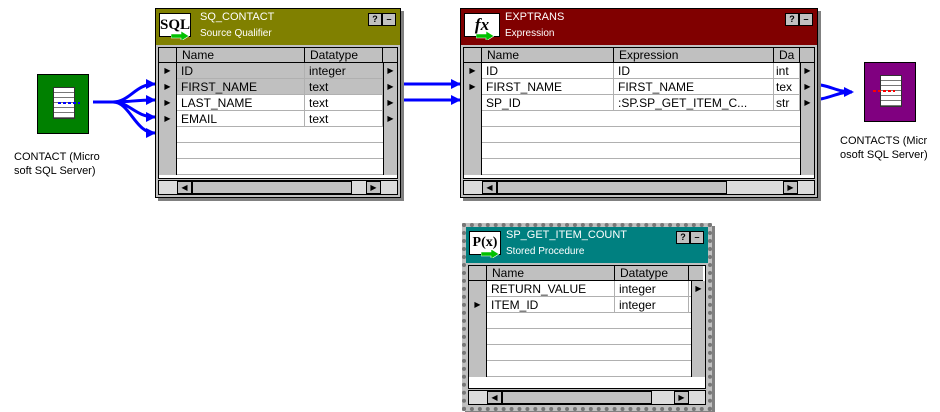  I want to click on table-row: ▶ EMAIL text ▶, so click(278, 119).